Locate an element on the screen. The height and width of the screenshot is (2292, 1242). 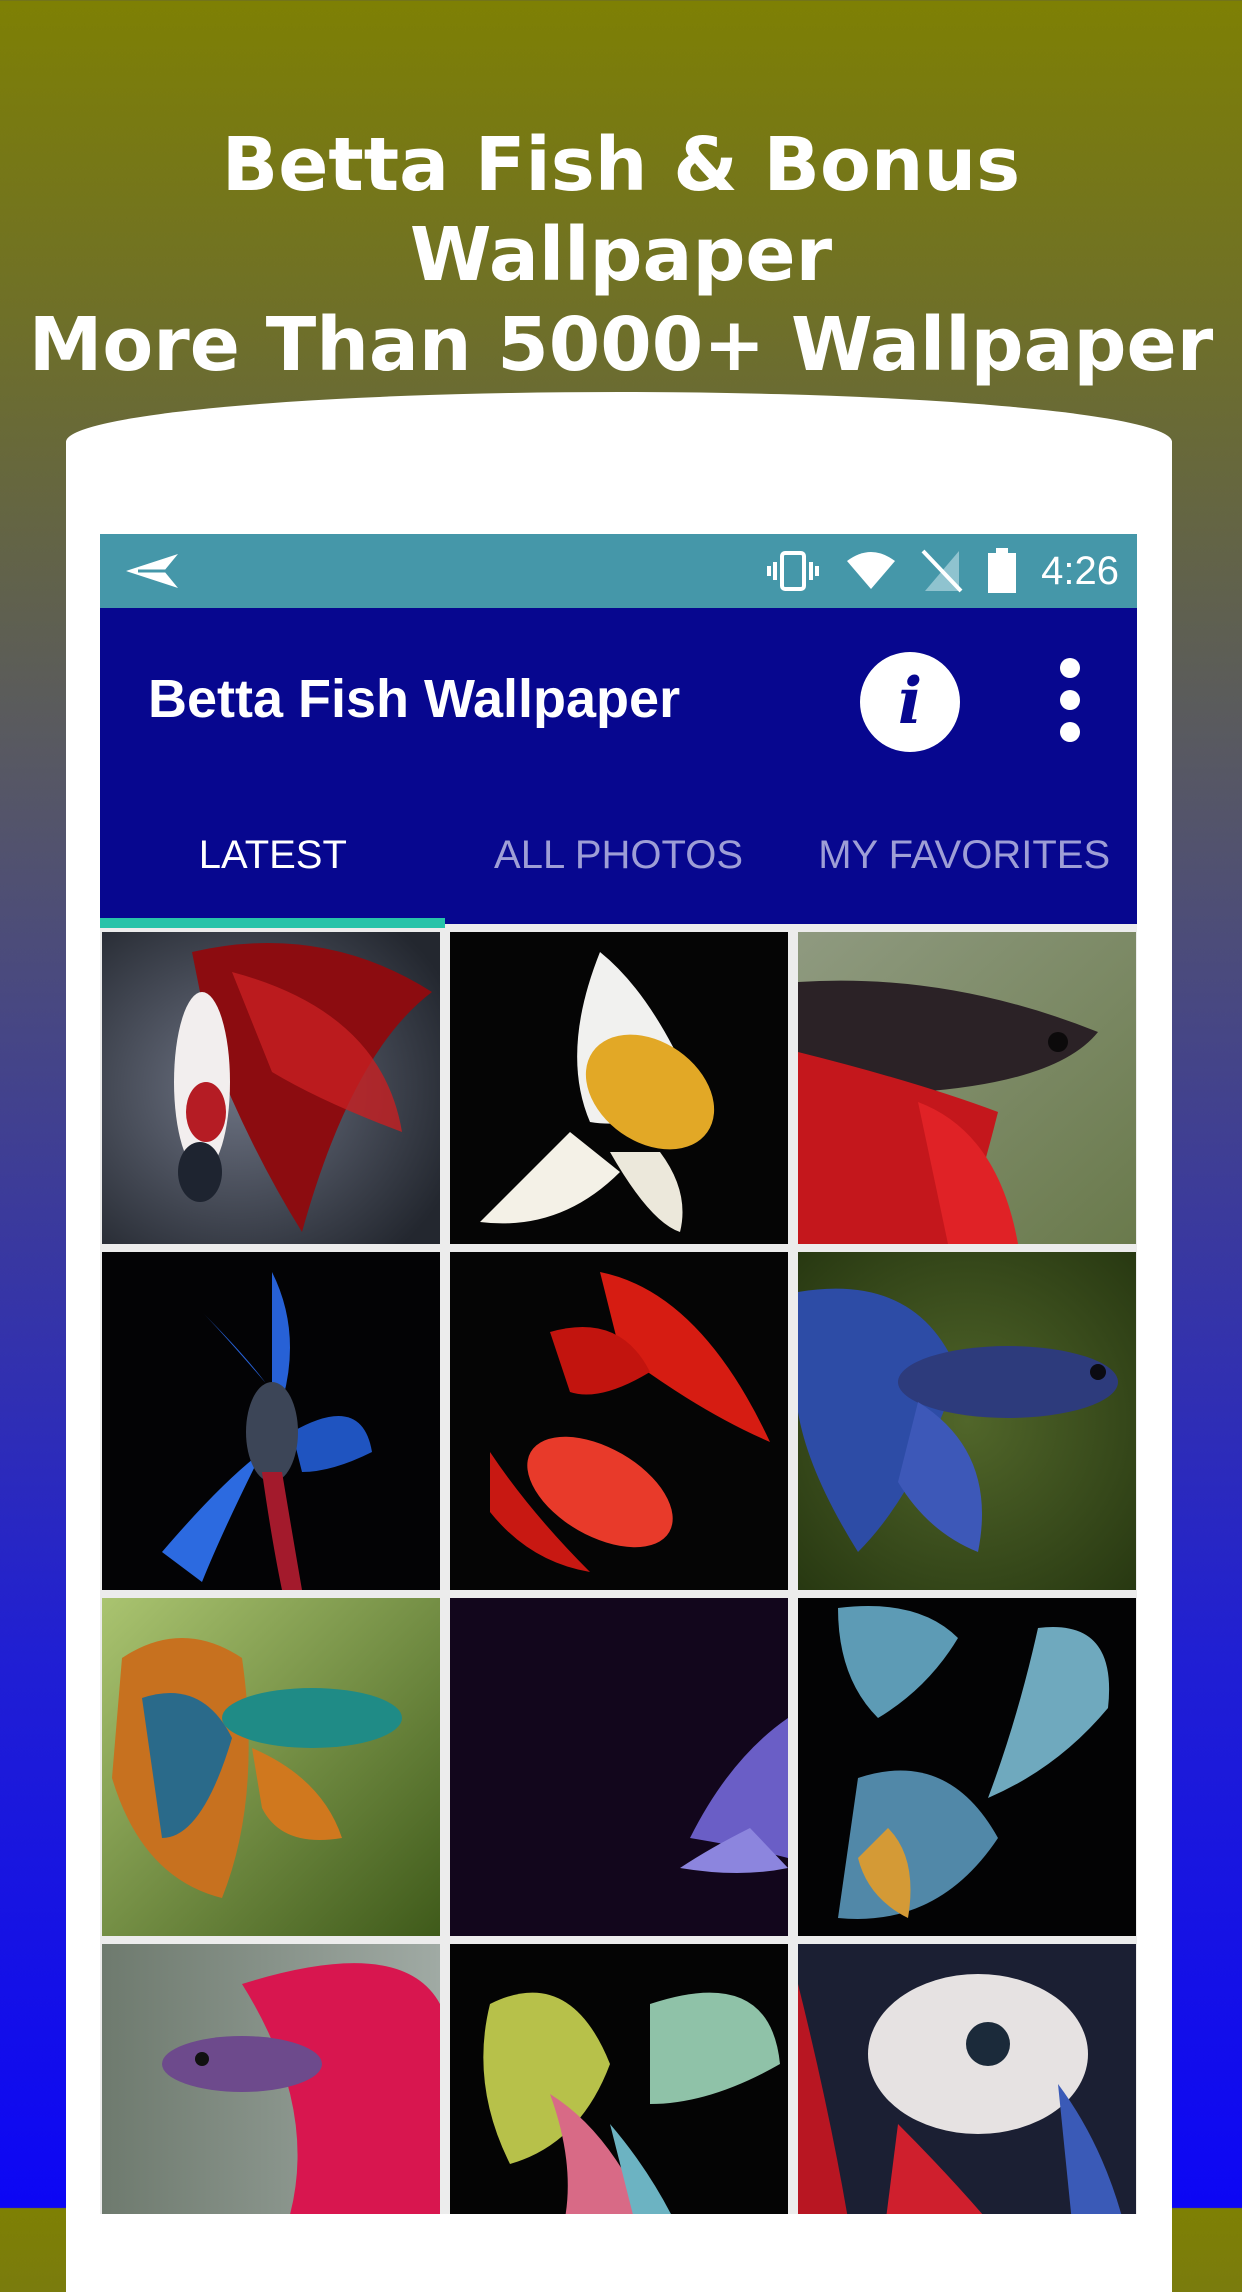
no-sim-icon is located at coordinates (942, 571).